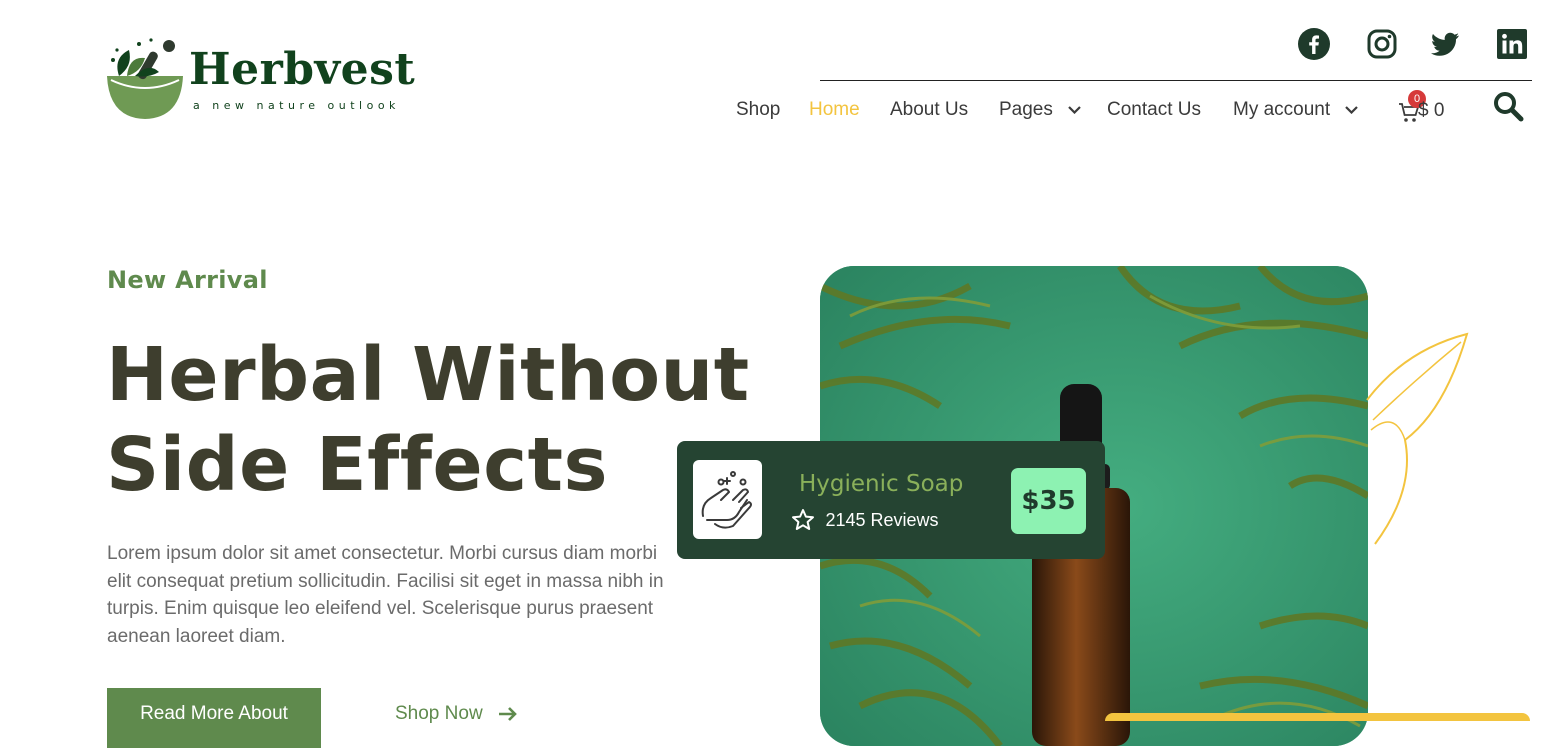 The width and height of the screenshot is (1567, 748). Describe the element at coordinates (881, 484) in the screenshot. I see `product-title: Hygienic Soap` at that location.